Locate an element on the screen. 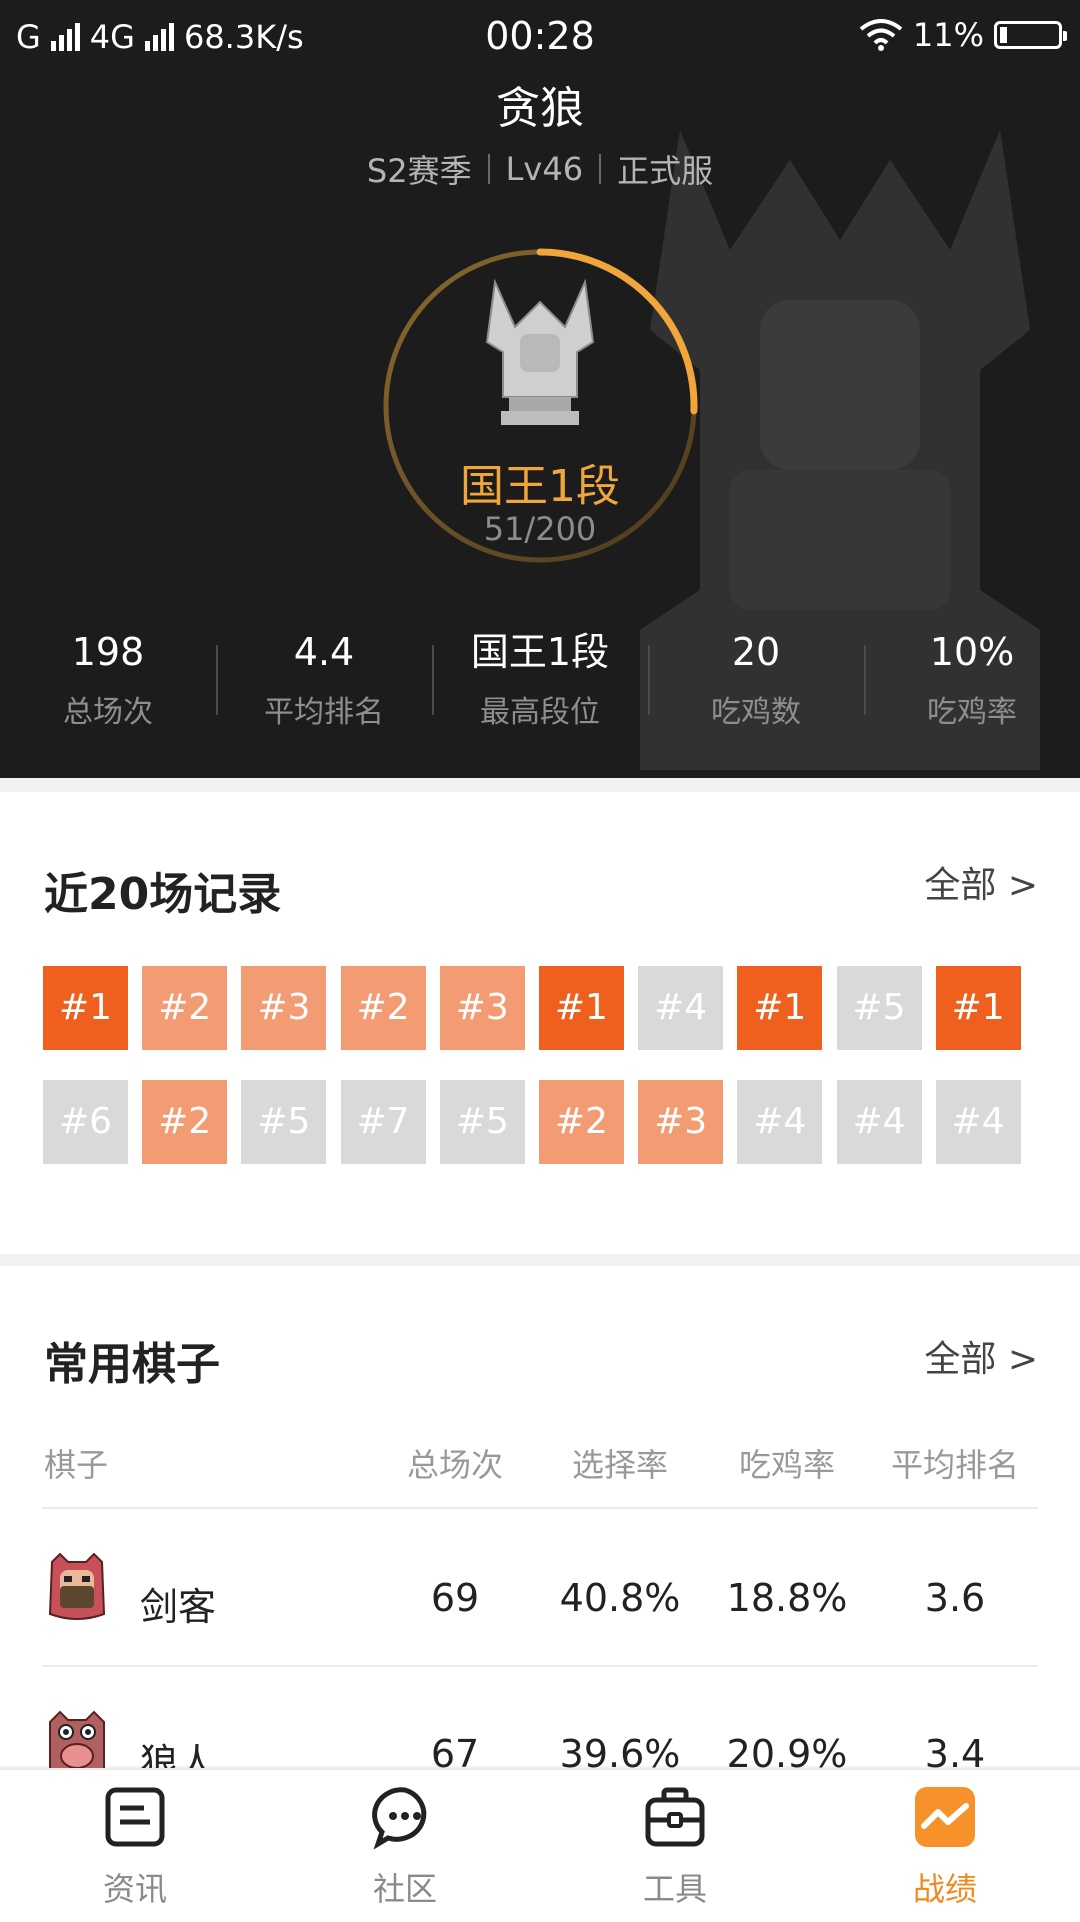  table-row: 剑客 69 40.8% 18.8% 3.6 is located at coordinates (540, 1597).